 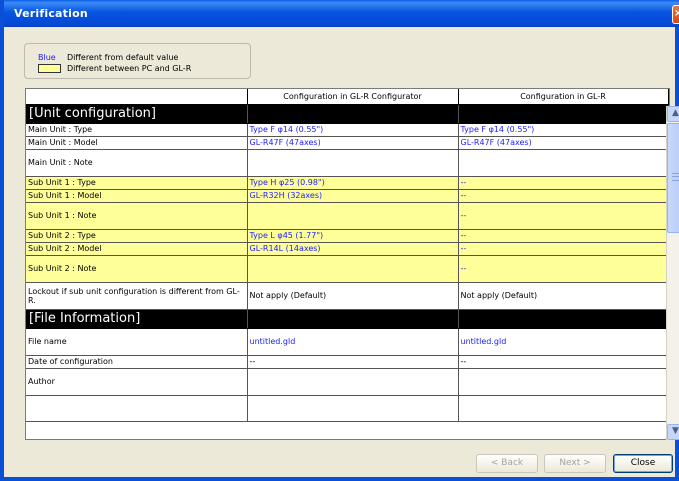 What do you see at coordinates (353, 296) in the screenshot?
I see `row-pc-value: Not apply (Default)` at bounding box center [353, 296].